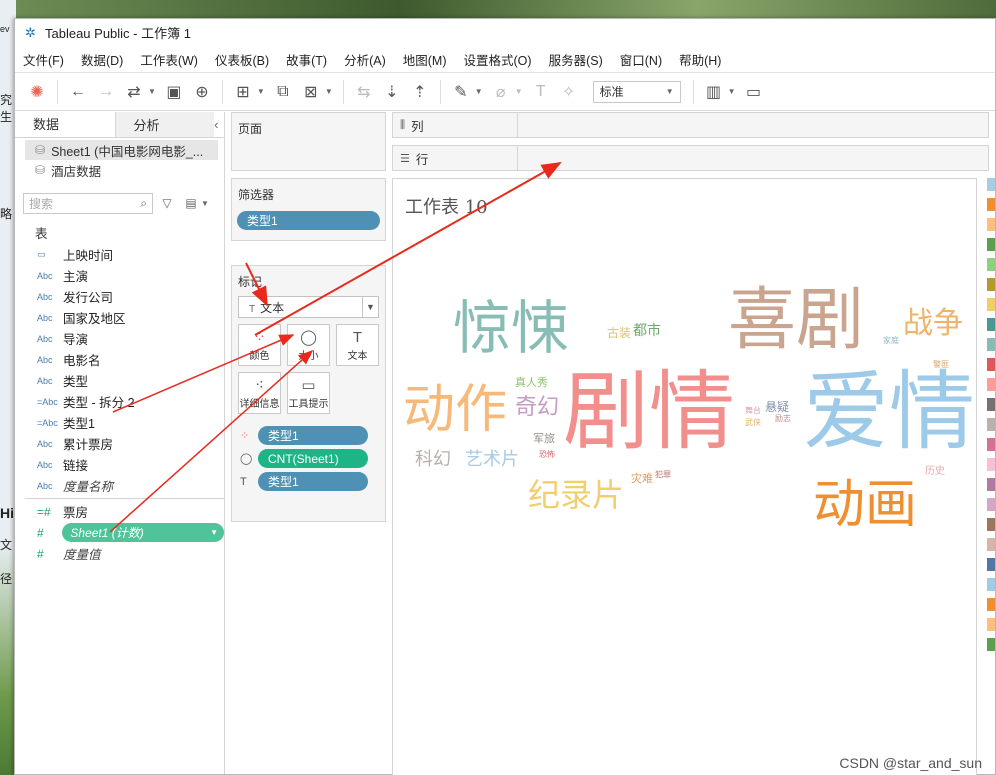  I want to click on menu-server: 服务器(S), so click(576, 59).